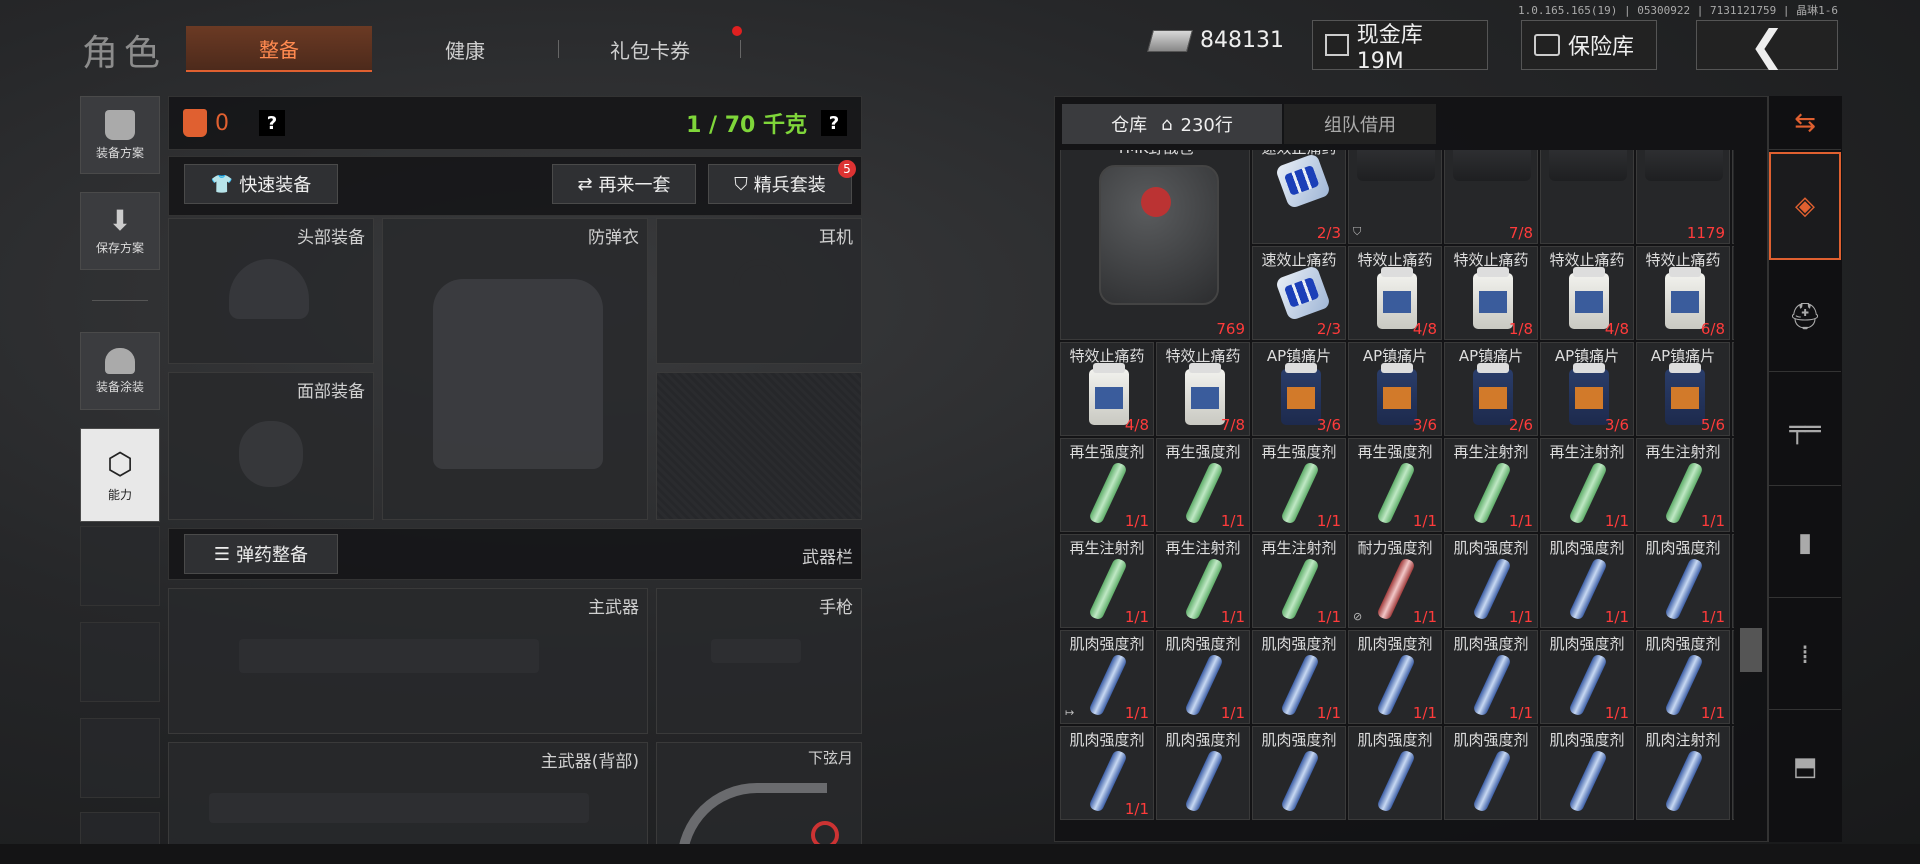 The image size is (1920, 864). Describe the element at coordinates (1683, 293) in the screenshot. I see `inventory-item: 特效止痛药 6/8` at that location.